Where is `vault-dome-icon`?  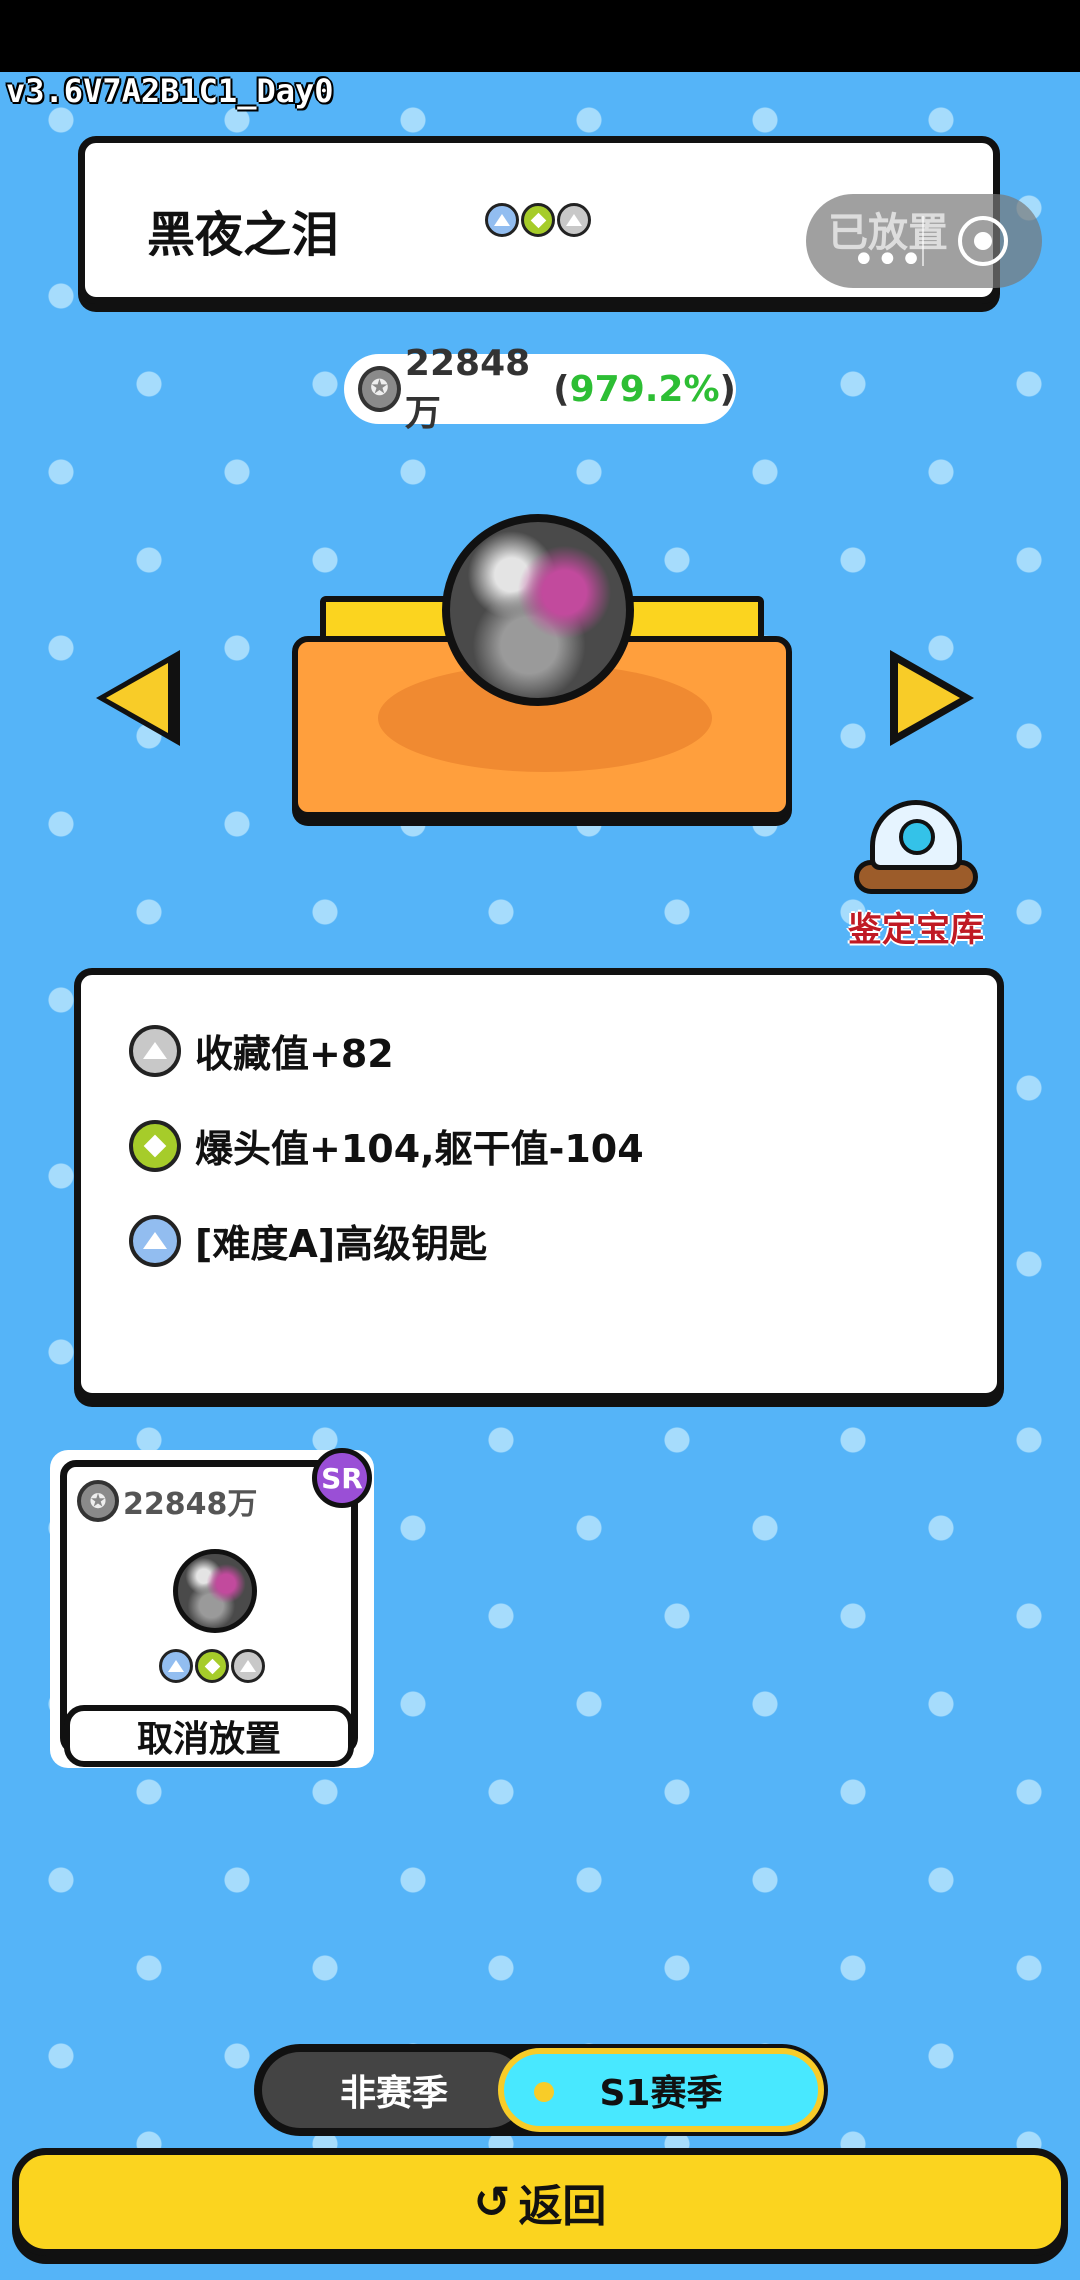
vault-dome-icon is located at coordinates (916, 835).